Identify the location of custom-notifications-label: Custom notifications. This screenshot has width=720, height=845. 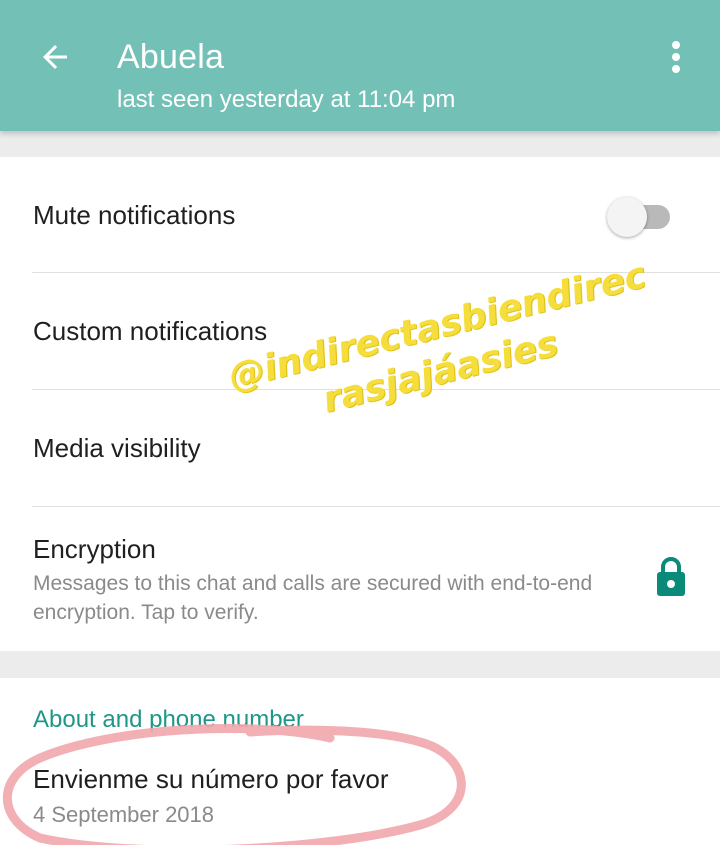
(150, 331).